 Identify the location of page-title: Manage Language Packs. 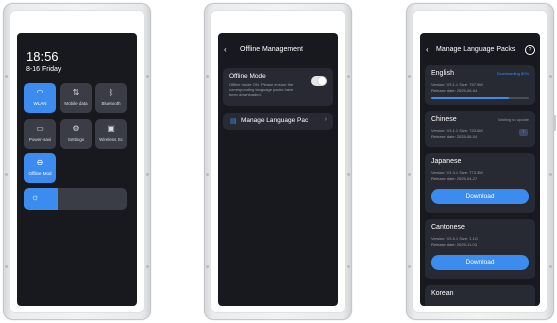
(476, 49).